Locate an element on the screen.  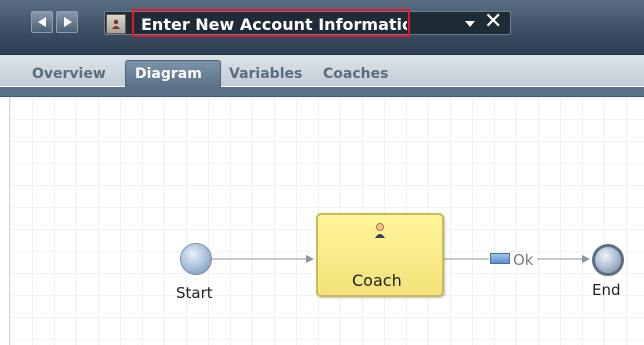
coach-label: Coach is located at coordinates (377, 280).